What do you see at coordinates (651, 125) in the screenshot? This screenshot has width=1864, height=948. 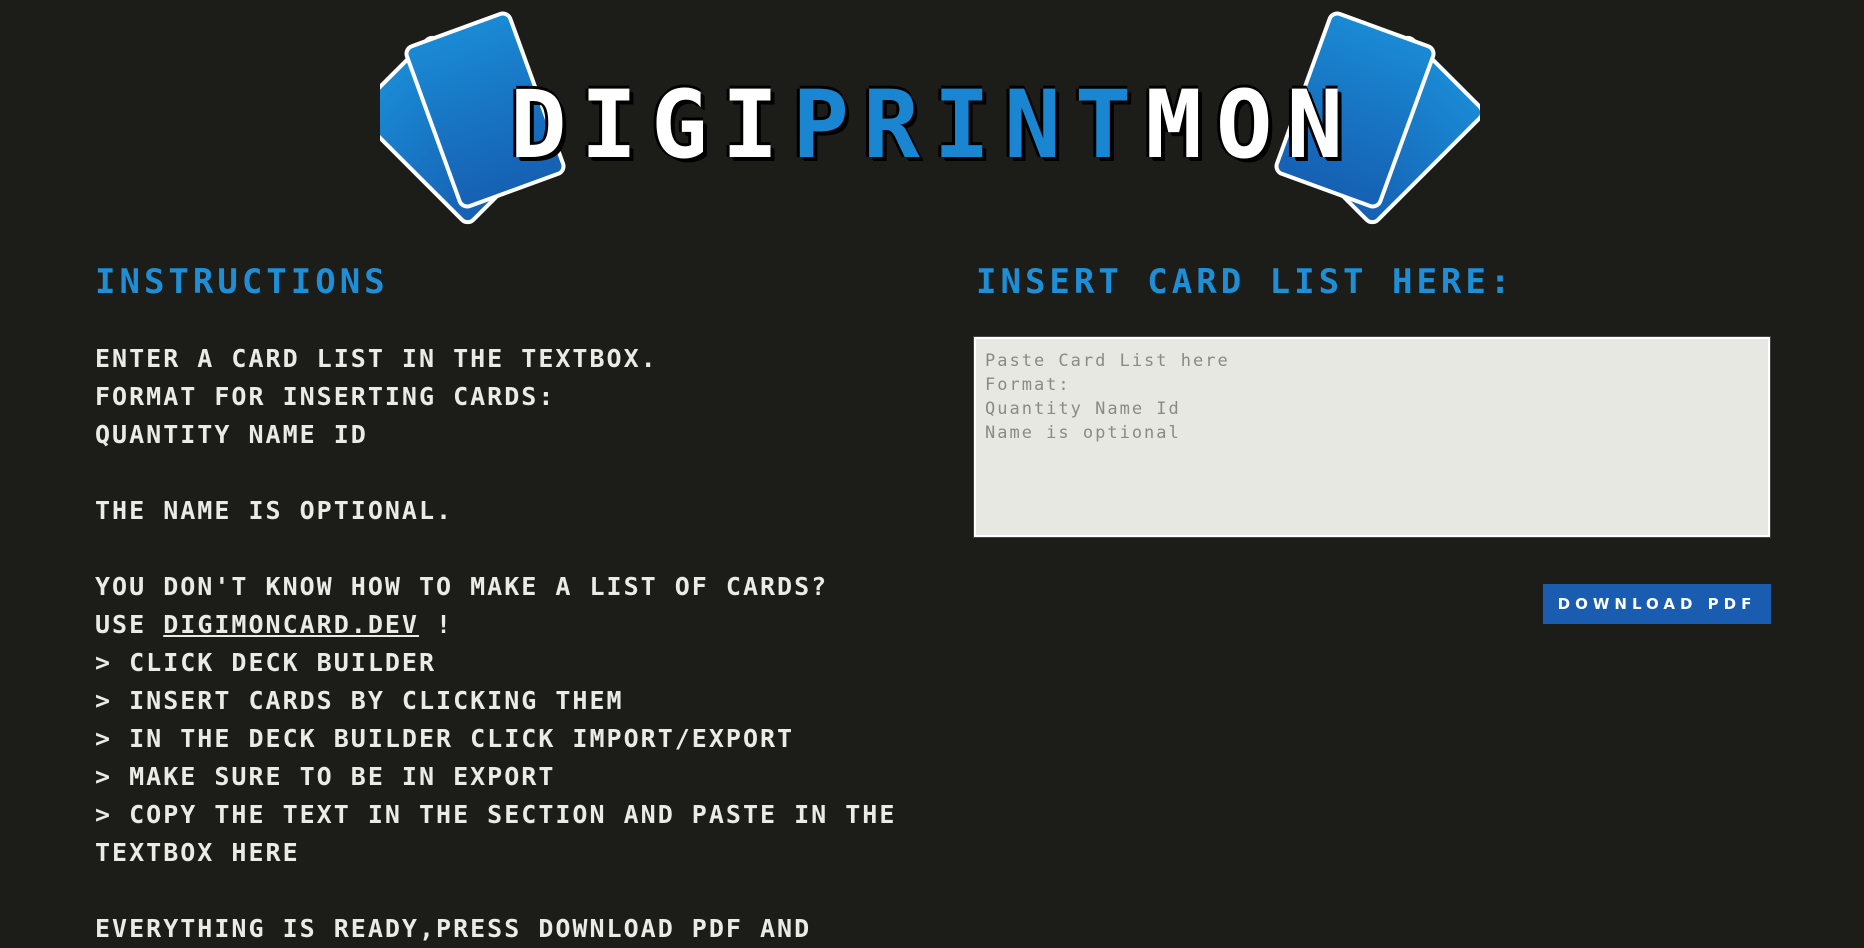 I see `logo-part-digi: DIGI` at bounding box center [651, 125].